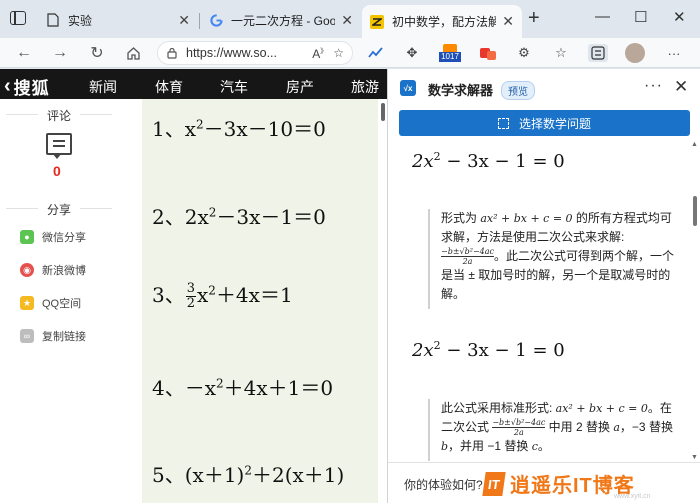 This screenshot has width=700, height=503. I want to click on math-solver-logo-icon: √x, so click(408, 88).